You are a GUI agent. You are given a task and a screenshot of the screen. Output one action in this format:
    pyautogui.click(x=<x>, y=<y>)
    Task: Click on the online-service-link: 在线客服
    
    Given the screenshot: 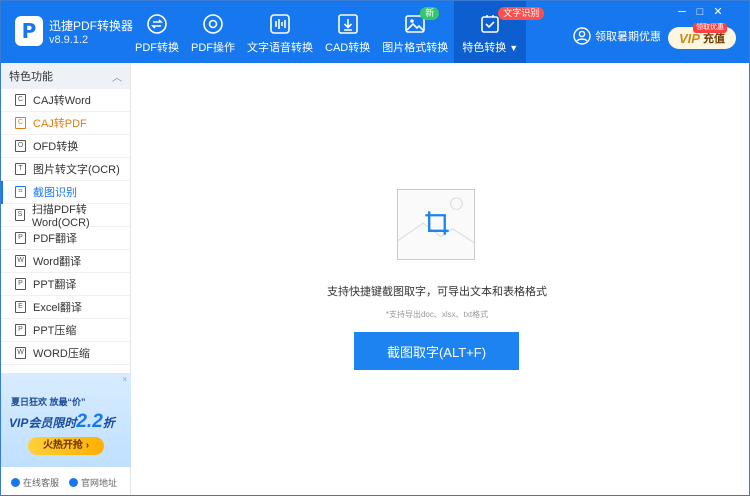 What is the action you would take?
    pyautogui.click(x=35, y=482)
    